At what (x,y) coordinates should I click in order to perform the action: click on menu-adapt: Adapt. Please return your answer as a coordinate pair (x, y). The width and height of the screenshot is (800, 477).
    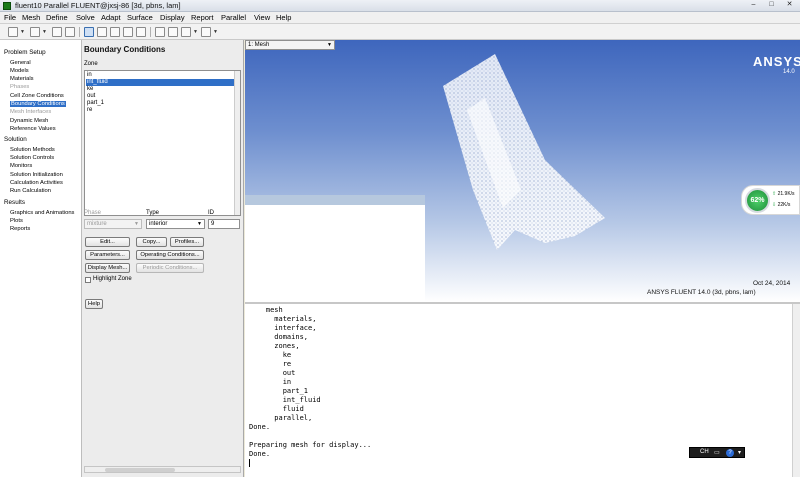
    Looking at the image, I should click on (111, 17).